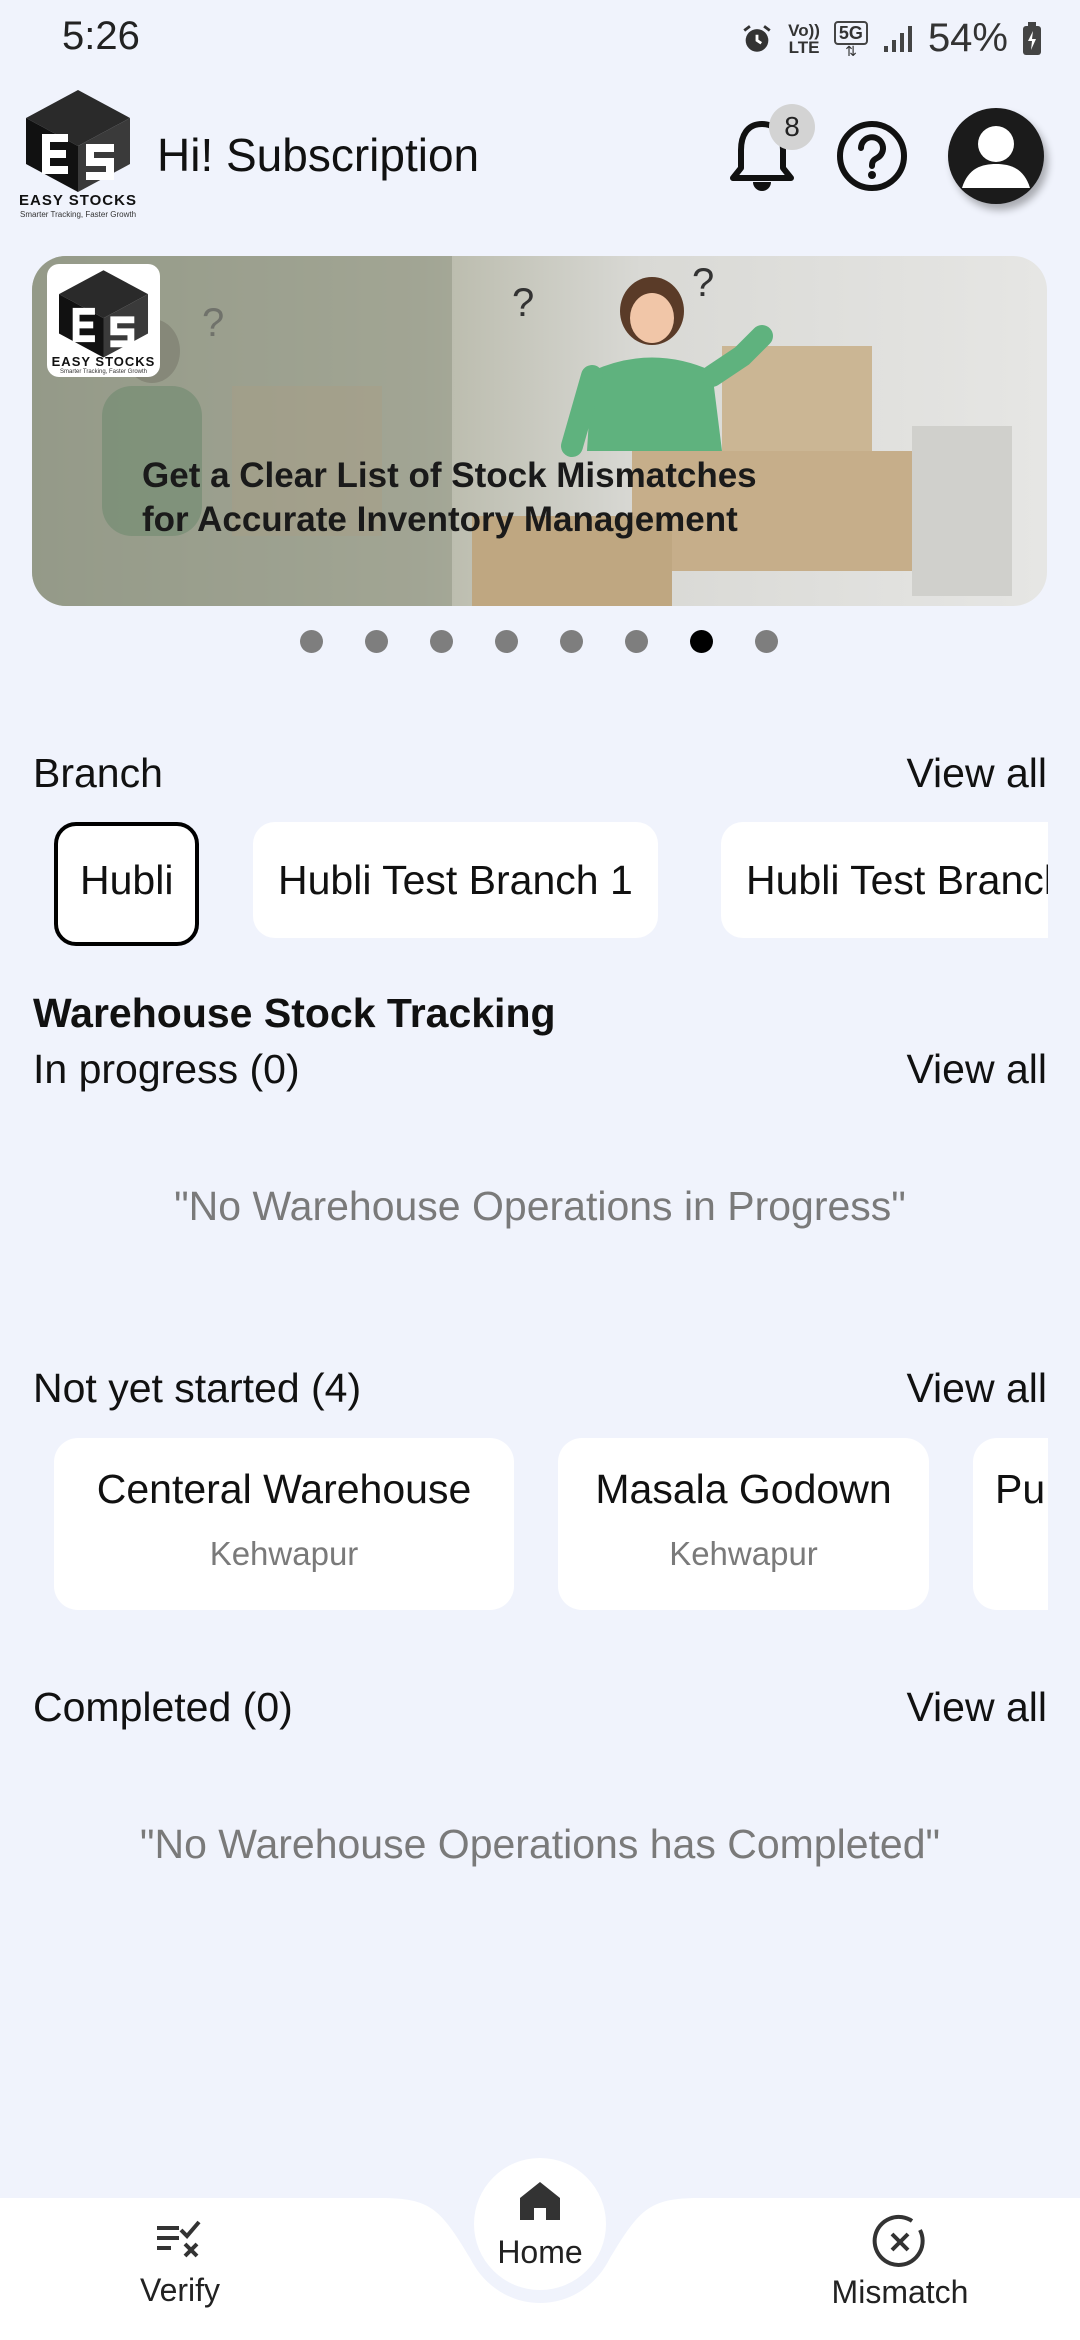 The height and width of the screenshot is (2340, 1080). Describe the element at coordinates (284, 1524) in the screenshot. I see `warehouse-card: Centeral Warehouse Kehwapur` at that location.